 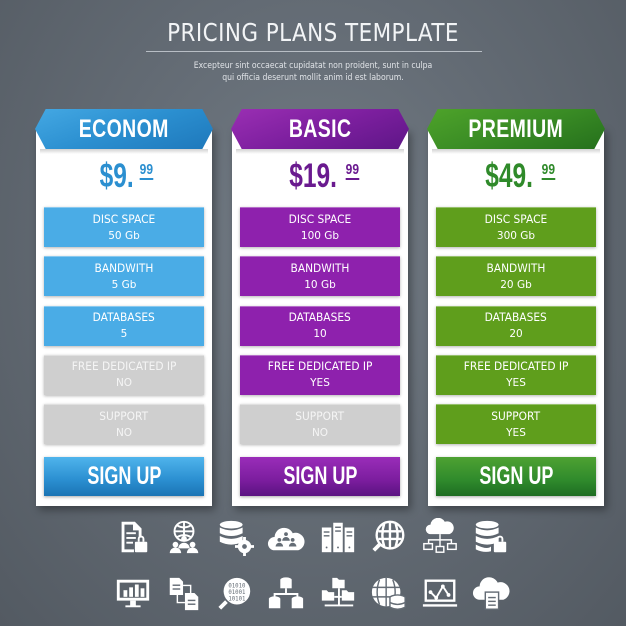 I want to click on database-lock-icon, so click(x=491, y=537).